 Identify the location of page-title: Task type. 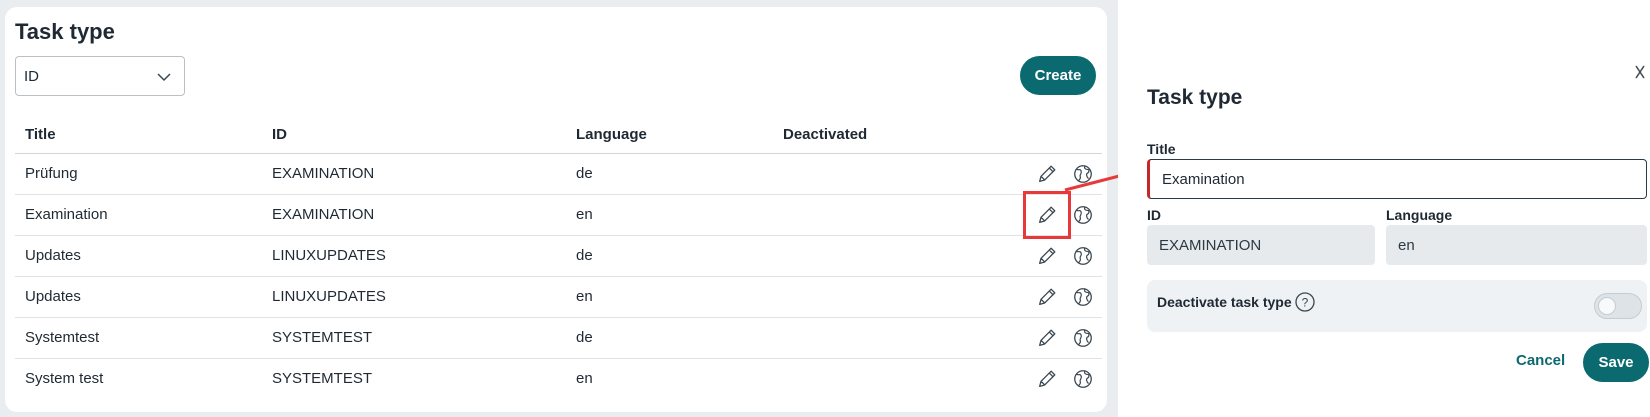
(65, 31).